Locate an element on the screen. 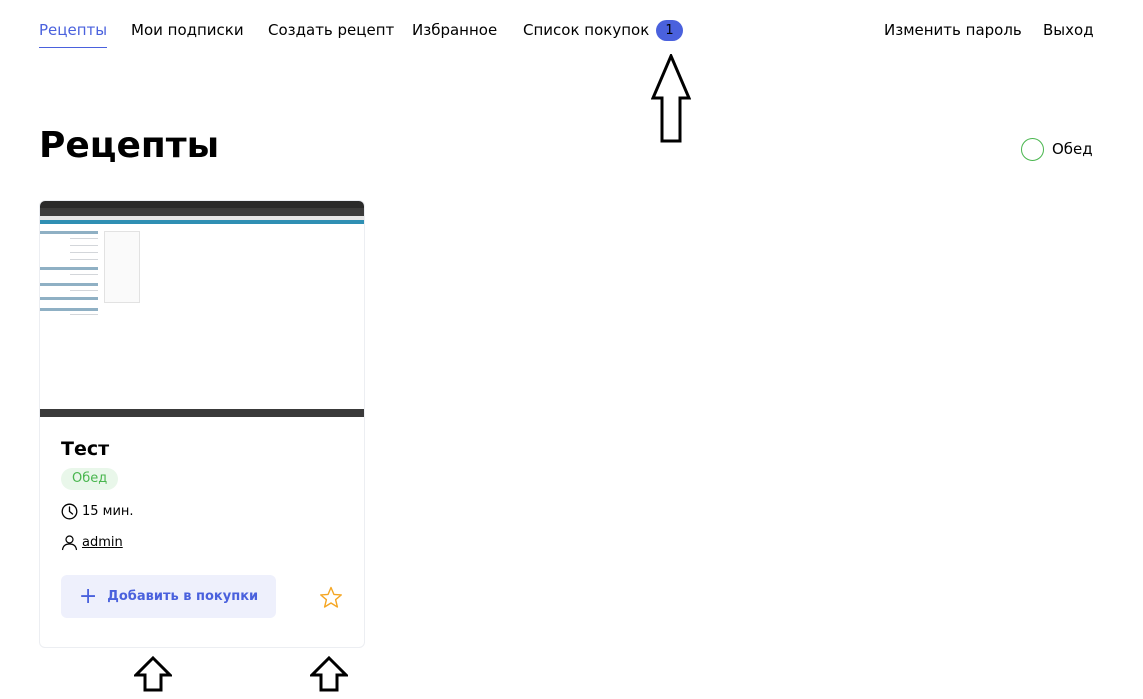 Image resolution: width=1143 pixels, height=699 pixels. recipe-author: admin is located at coordinates (92, 542).